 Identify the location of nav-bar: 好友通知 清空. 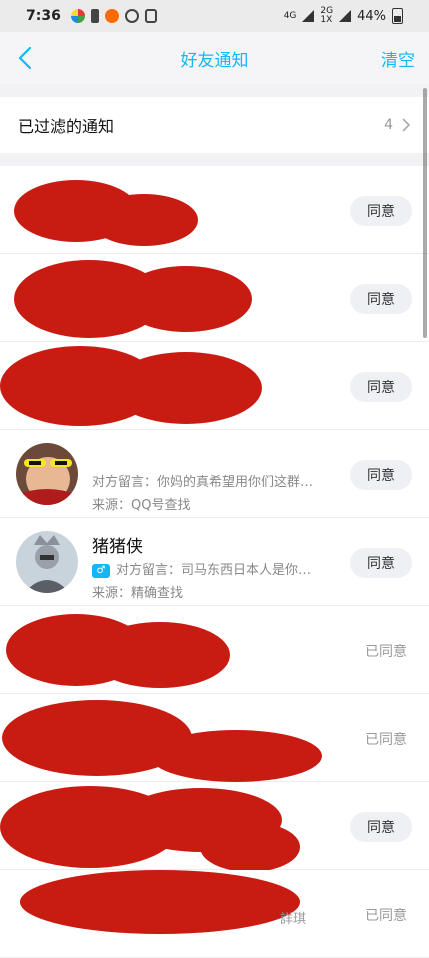
(214, 58).